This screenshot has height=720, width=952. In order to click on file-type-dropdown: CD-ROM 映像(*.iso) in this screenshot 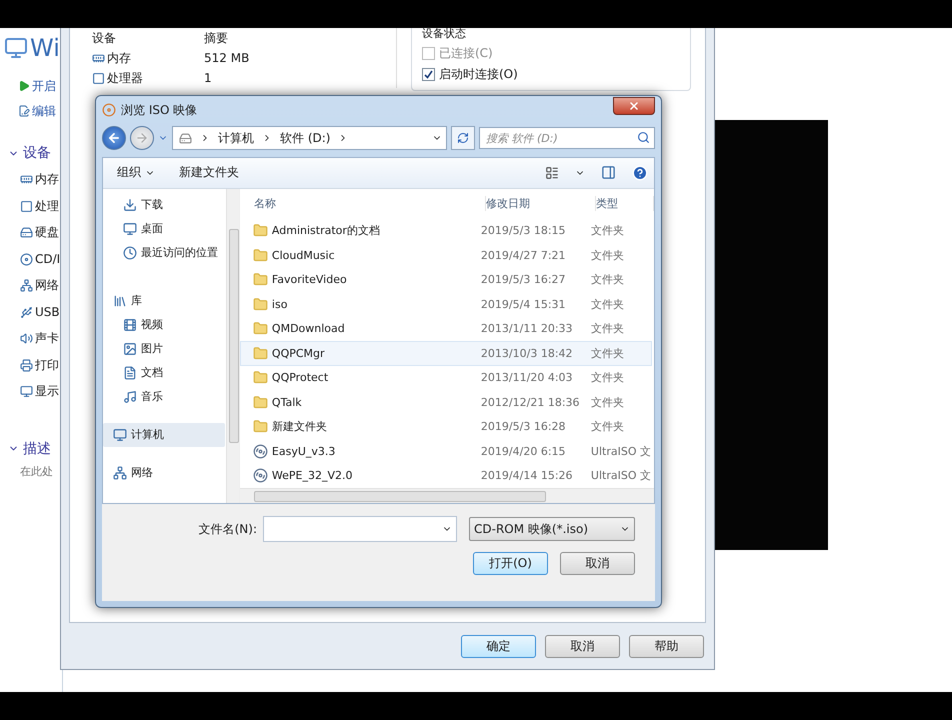, I will do `click(552, 529)`.